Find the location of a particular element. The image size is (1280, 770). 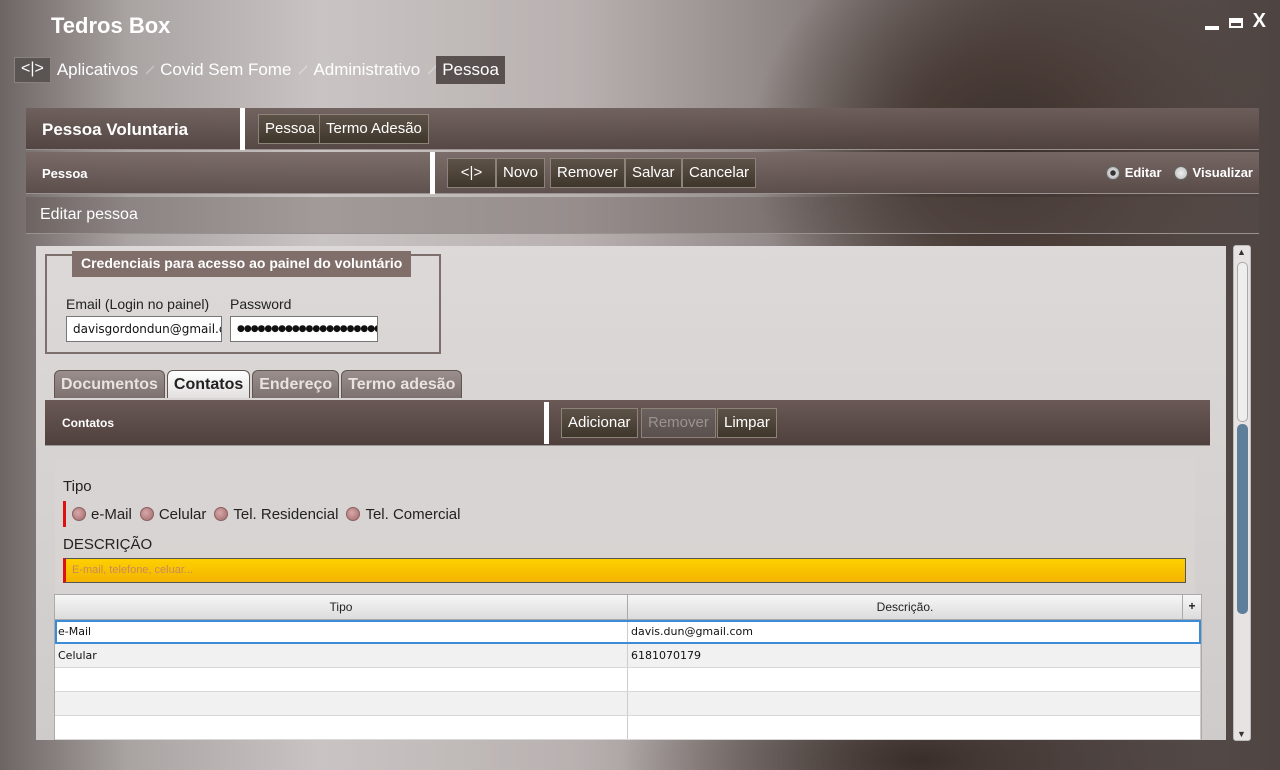

window-controls: X is located at coordinates (1235, 21).